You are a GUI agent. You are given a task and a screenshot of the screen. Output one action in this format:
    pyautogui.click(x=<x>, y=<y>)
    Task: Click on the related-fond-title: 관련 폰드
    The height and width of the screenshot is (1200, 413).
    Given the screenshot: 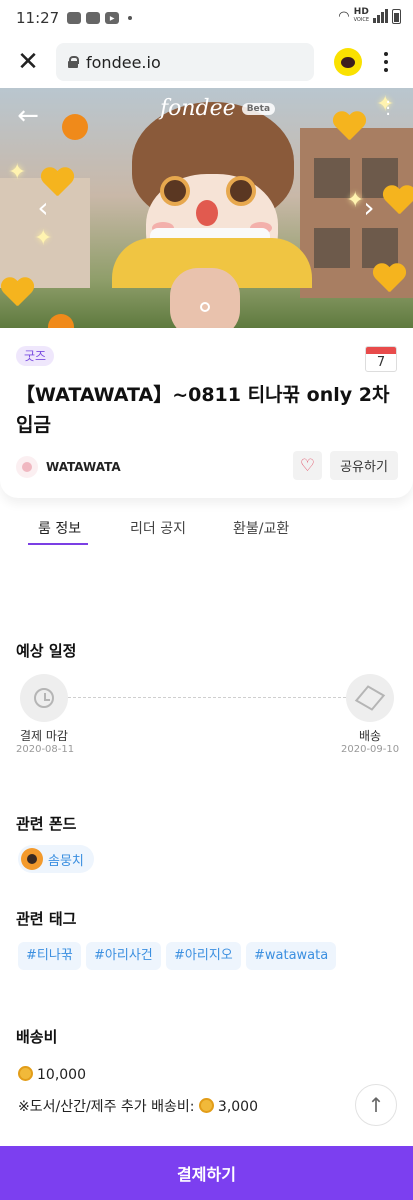 What is the action you would take?
    pyautogui.click(x=46, y=824)
    